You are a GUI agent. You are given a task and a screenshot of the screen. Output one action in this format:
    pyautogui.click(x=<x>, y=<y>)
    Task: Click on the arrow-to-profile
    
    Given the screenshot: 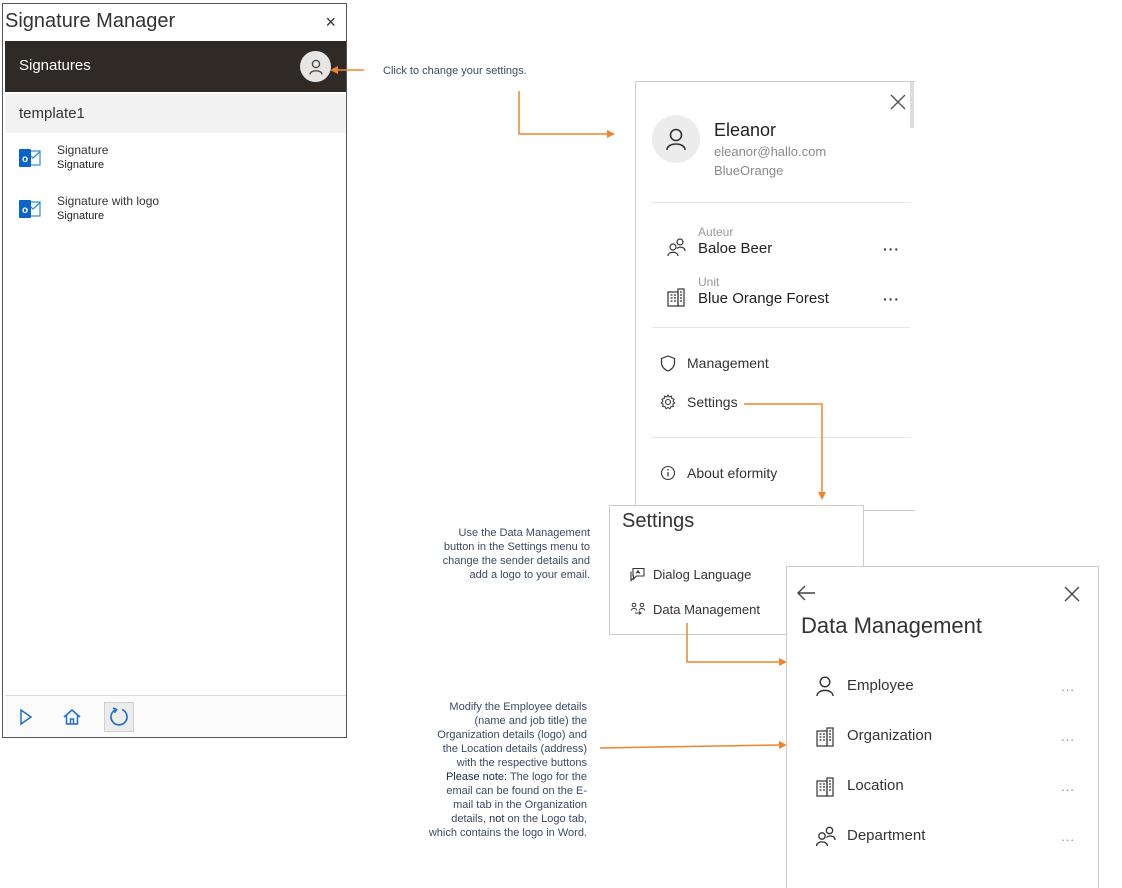 What is the action you would take?
    pyautogui.click(x=563, y=113)
    